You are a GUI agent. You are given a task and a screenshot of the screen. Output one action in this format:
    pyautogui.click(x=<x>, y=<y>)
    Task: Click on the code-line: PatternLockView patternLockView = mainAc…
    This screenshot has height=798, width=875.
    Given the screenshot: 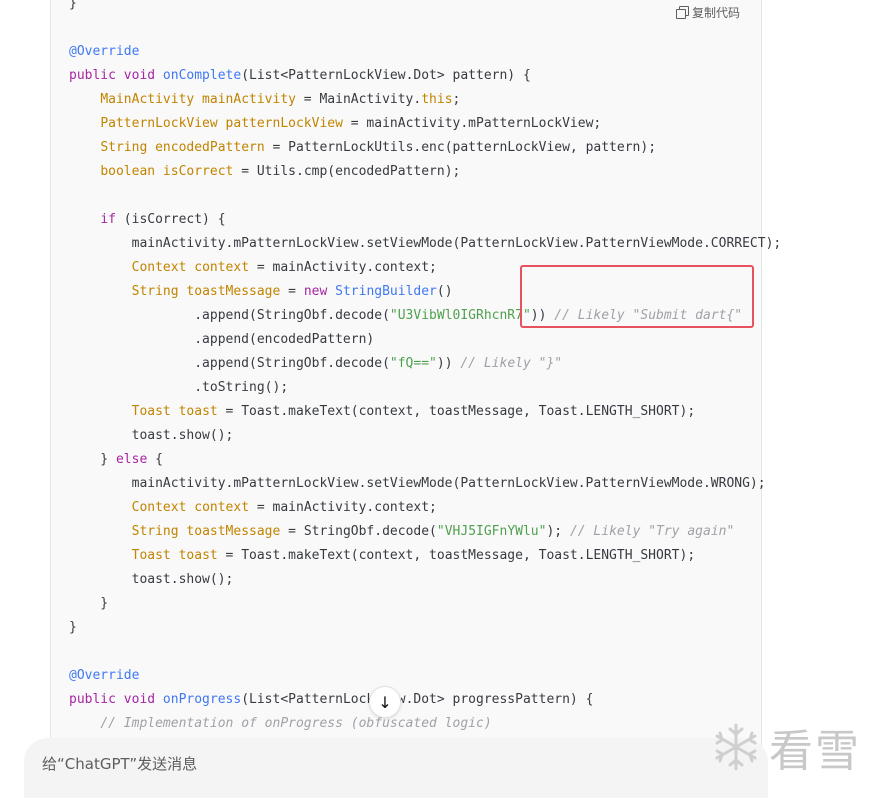 What is the action you would take?
    pyautogui.click(x=351, y=123)
    